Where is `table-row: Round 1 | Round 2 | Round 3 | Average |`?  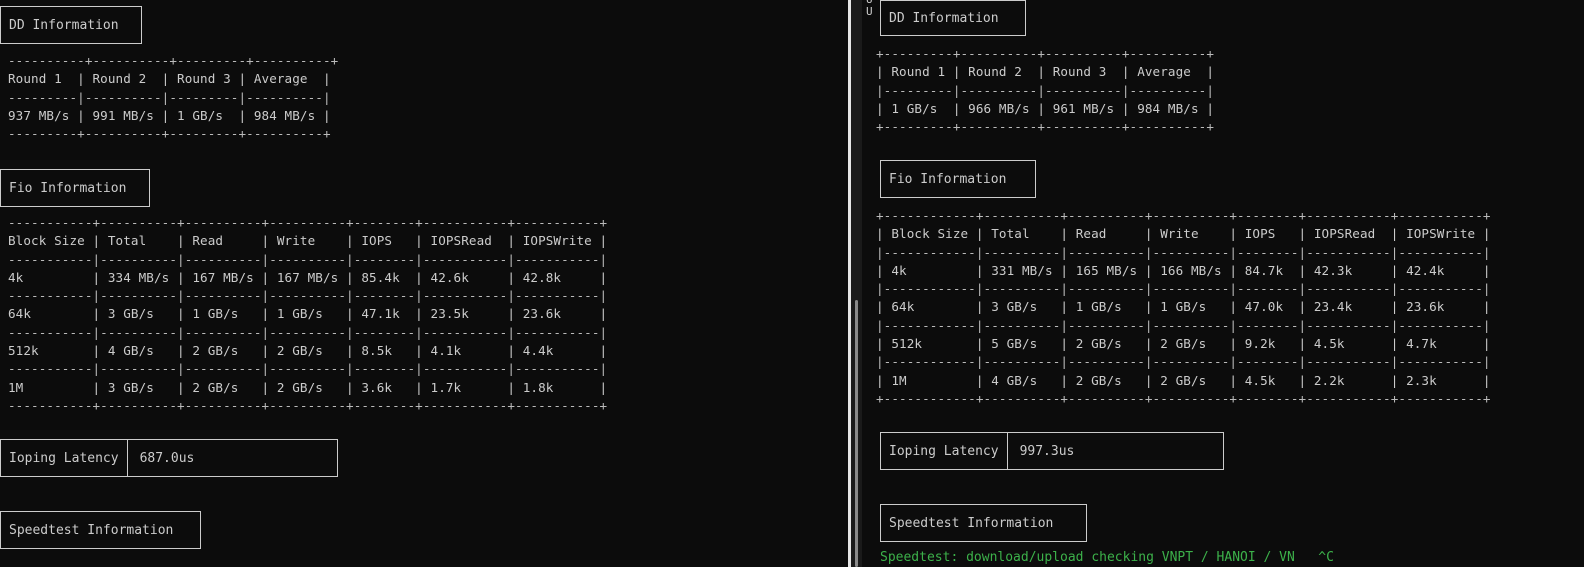
table-row: Round 1 | Round 2 | Round 3 | Average | is located at coordinates (169, 79).